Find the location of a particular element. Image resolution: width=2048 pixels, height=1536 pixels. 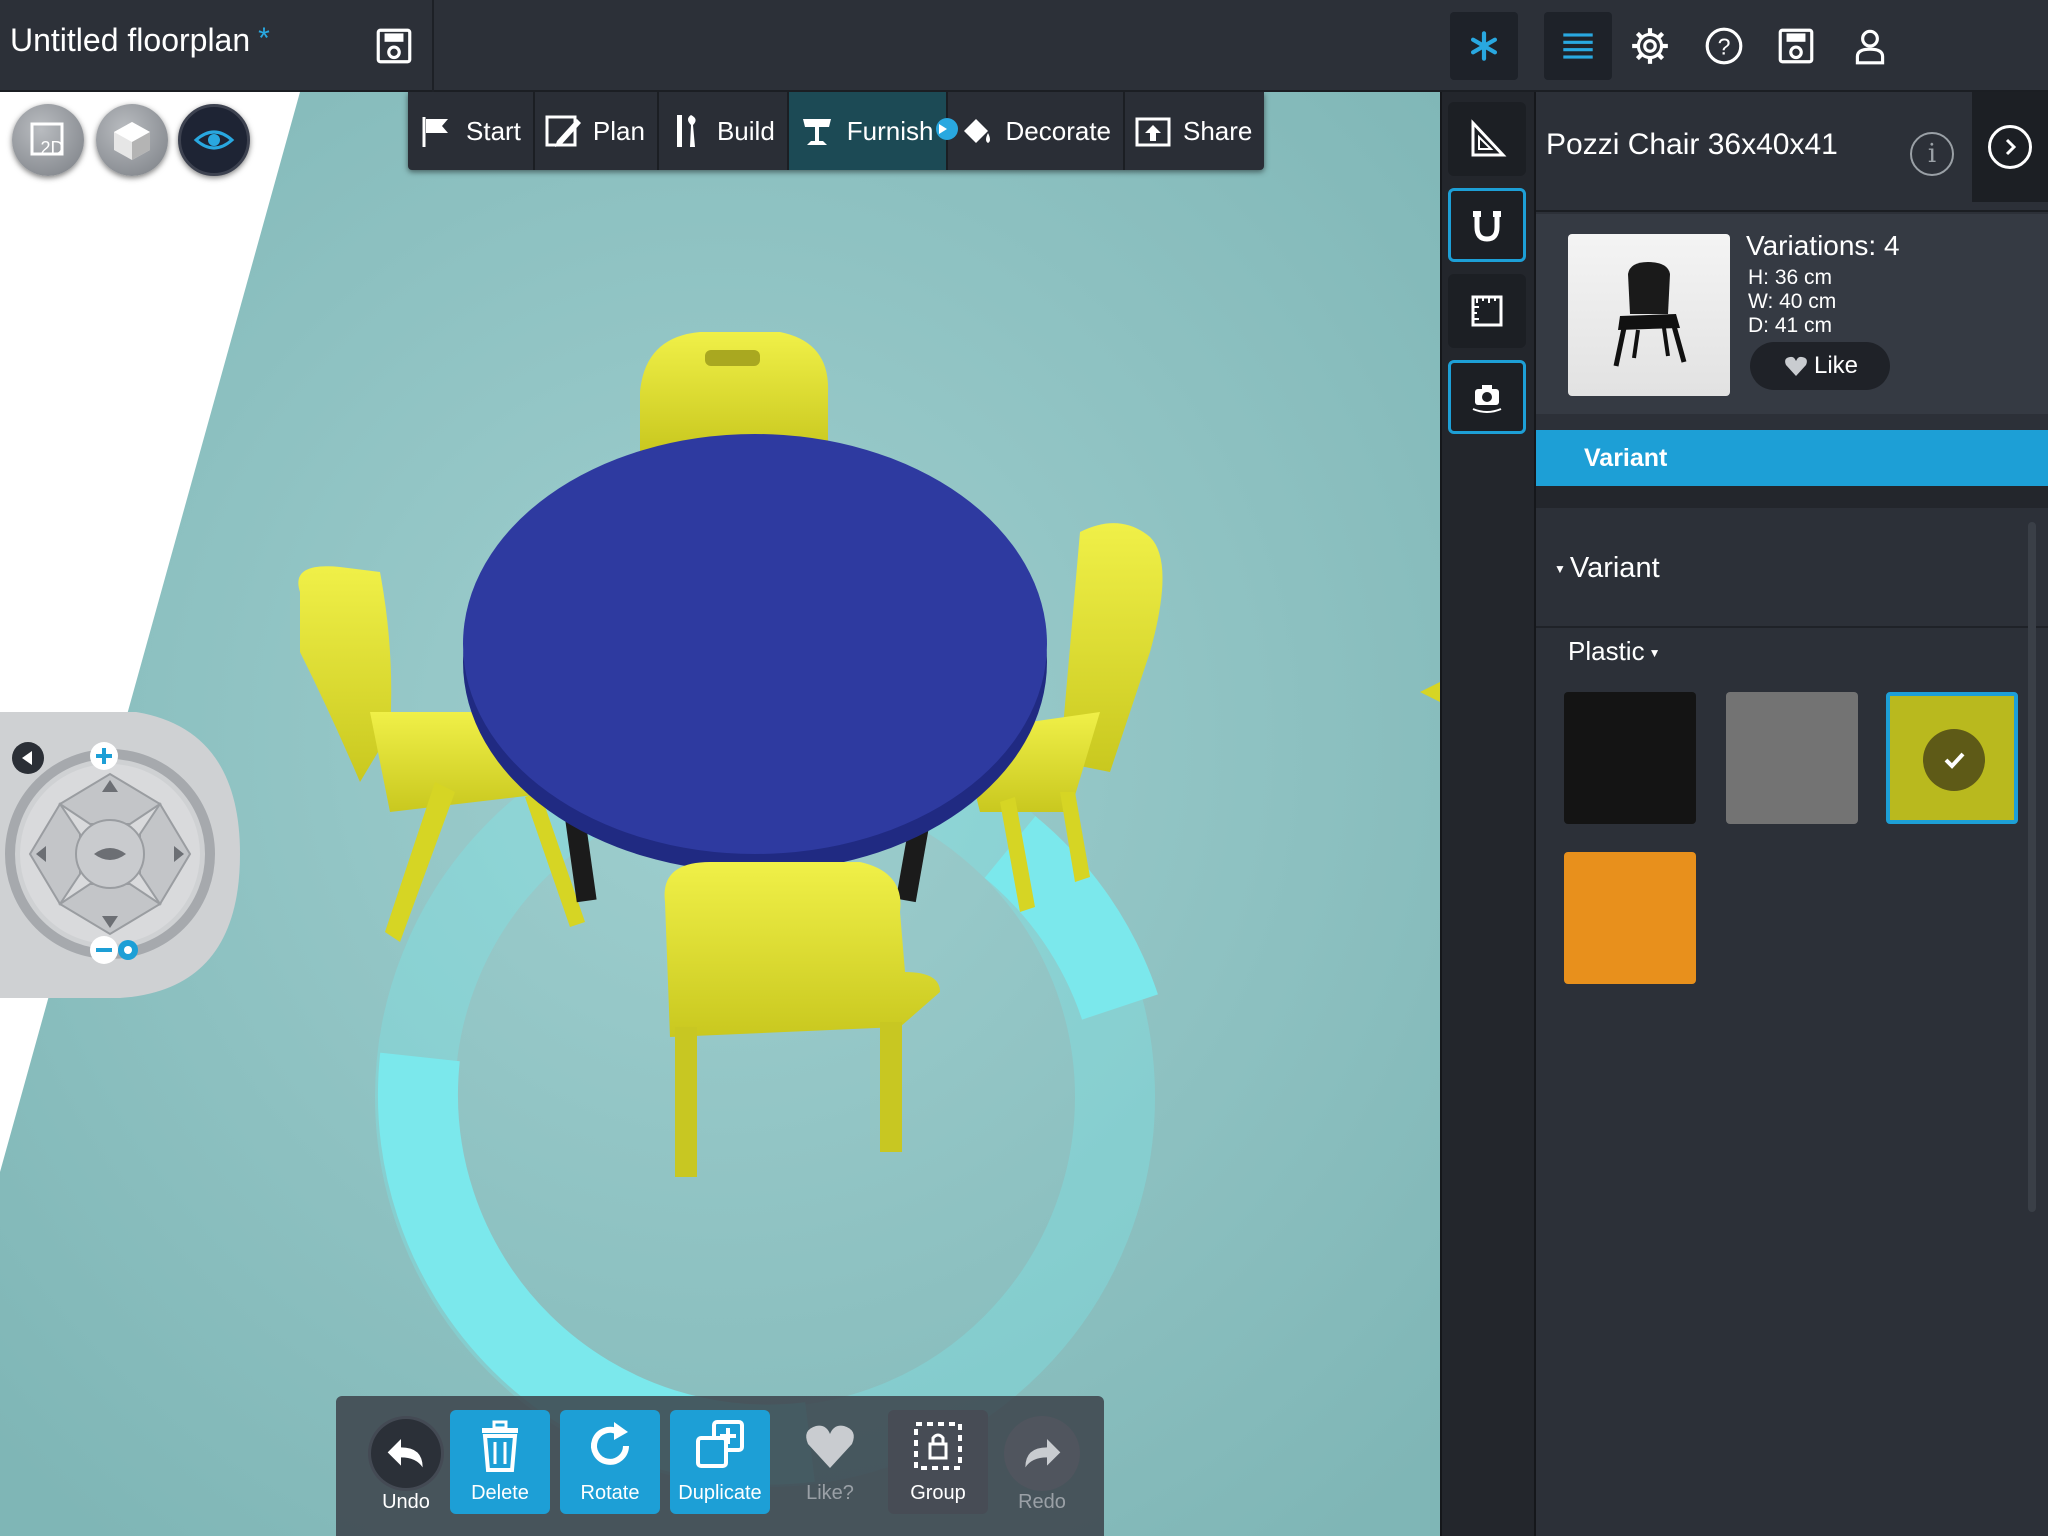

tab-label: Decorate is located at coordinates (1058, 130).